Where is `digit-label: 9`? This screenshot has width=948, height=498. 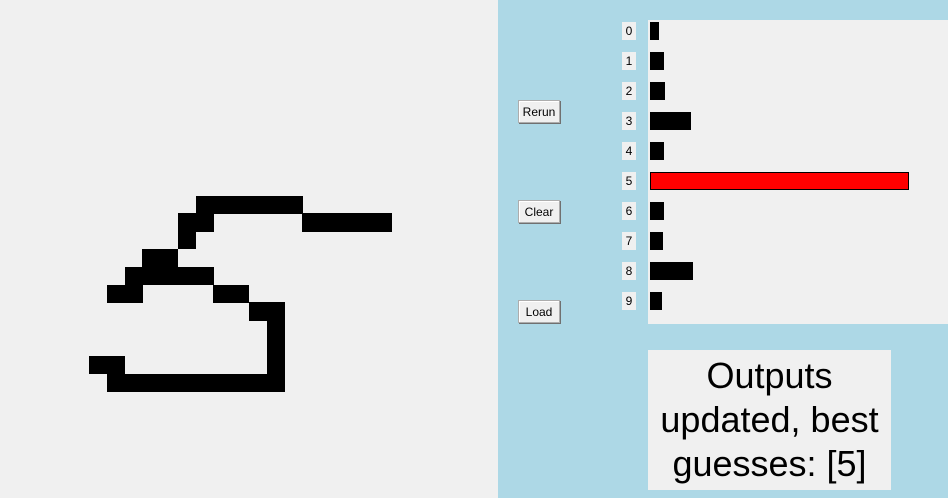 digit-label: 9 is located at coordinates (629, 301).